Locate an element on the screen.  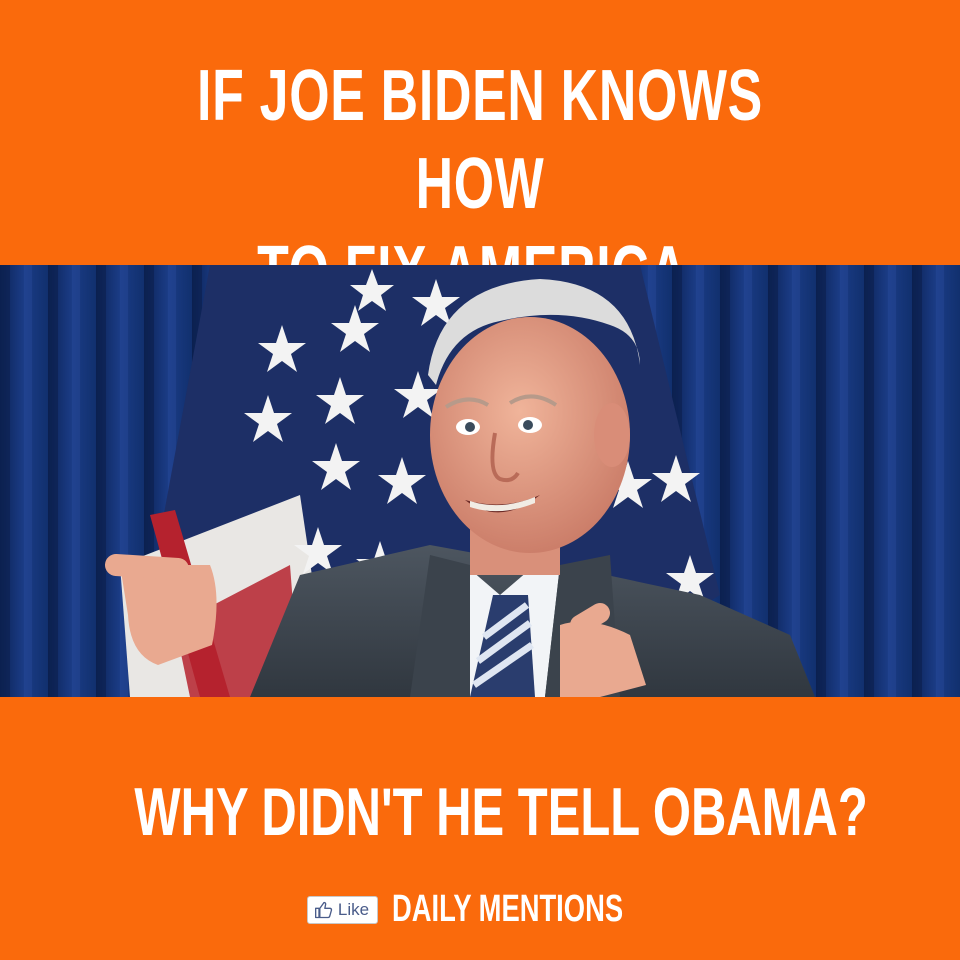
top-caption-line-1: IF JOE BIDEN KNOWS HOW is located at coordinates (480, 140).